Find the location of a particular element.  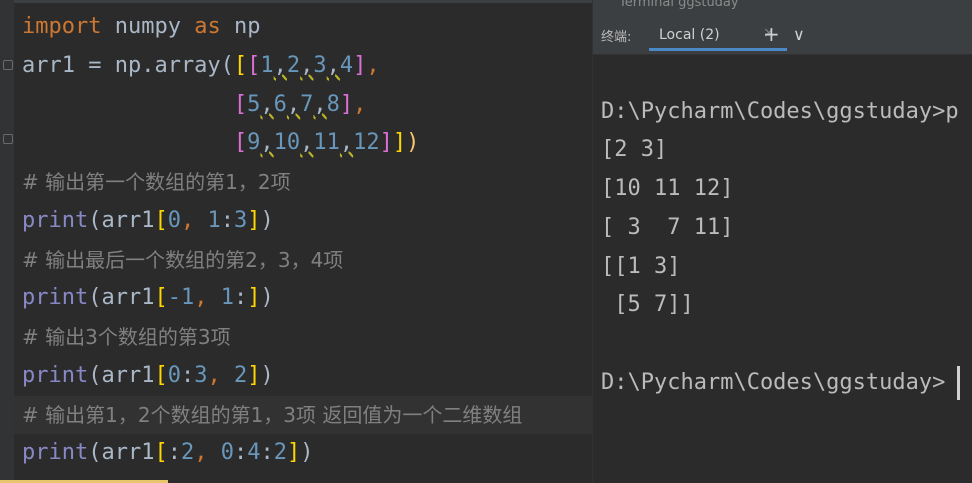

code-token: 8 is located at coordinates (333, 104).